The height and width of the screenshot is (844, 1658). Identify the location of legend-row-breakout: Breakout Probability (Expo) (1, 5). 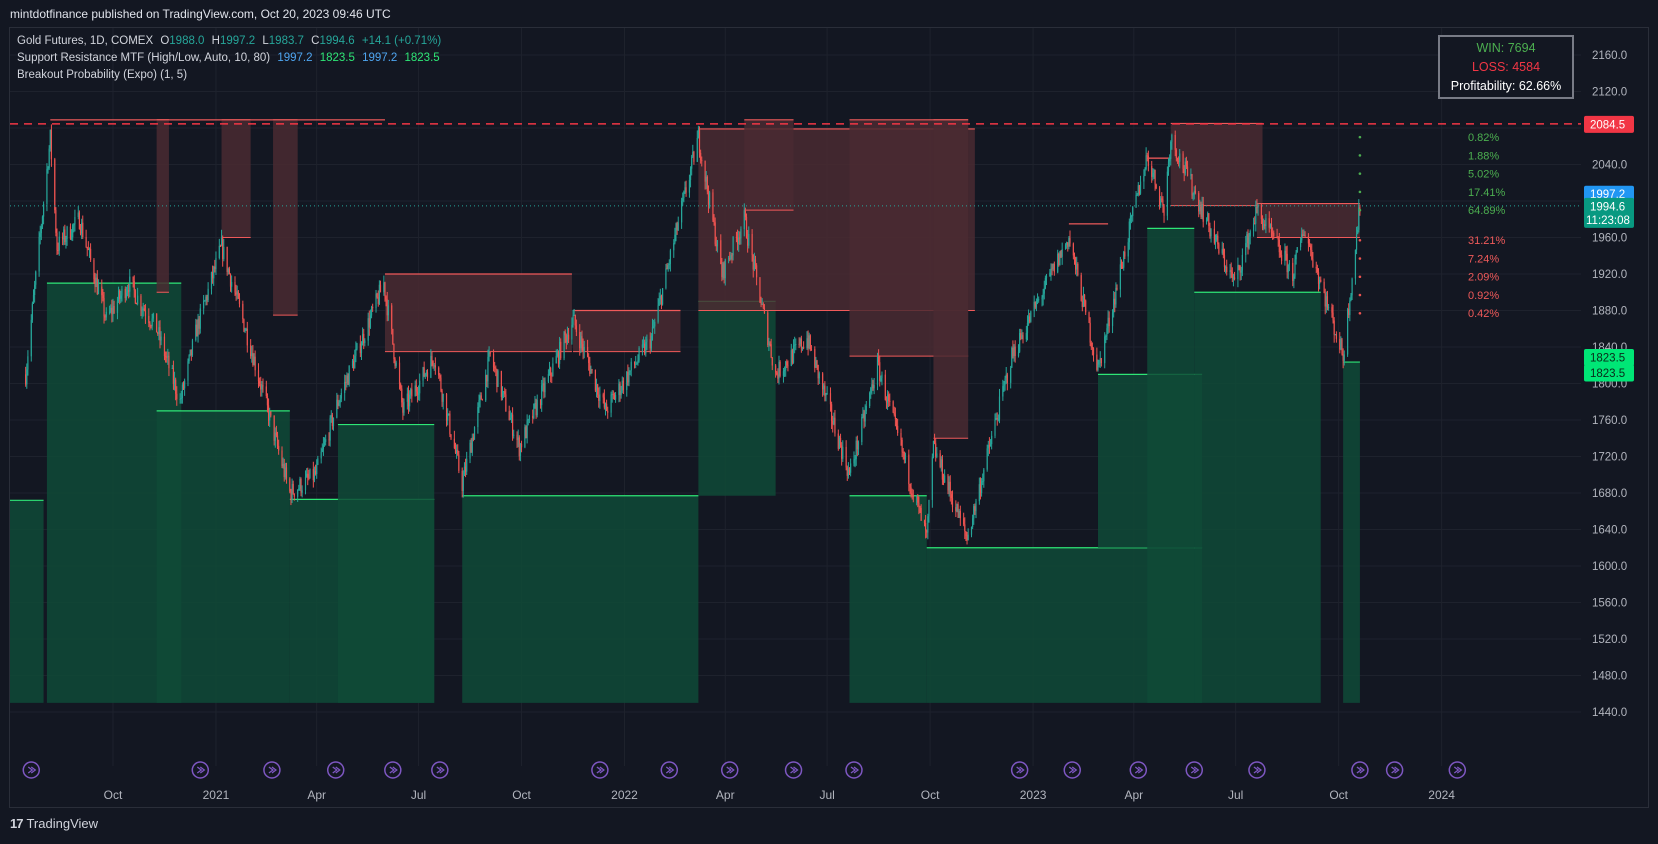
(231, 75).